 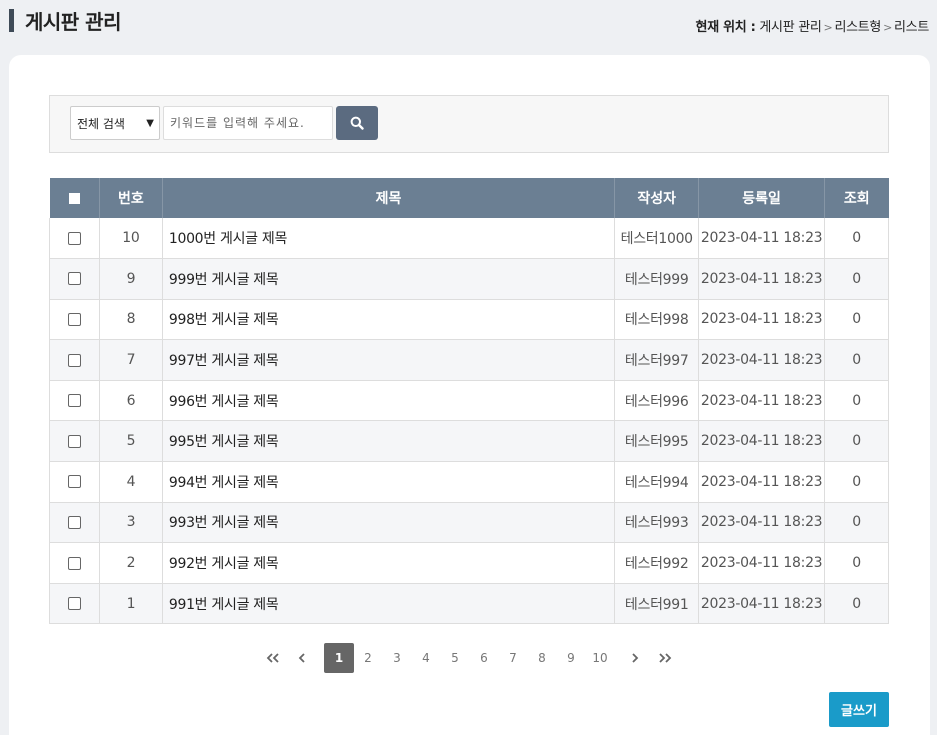 What do you see at coordinates (368, 658) in the screenshot?
I see `page-button-2: 2` at bounding box center [368, 658].